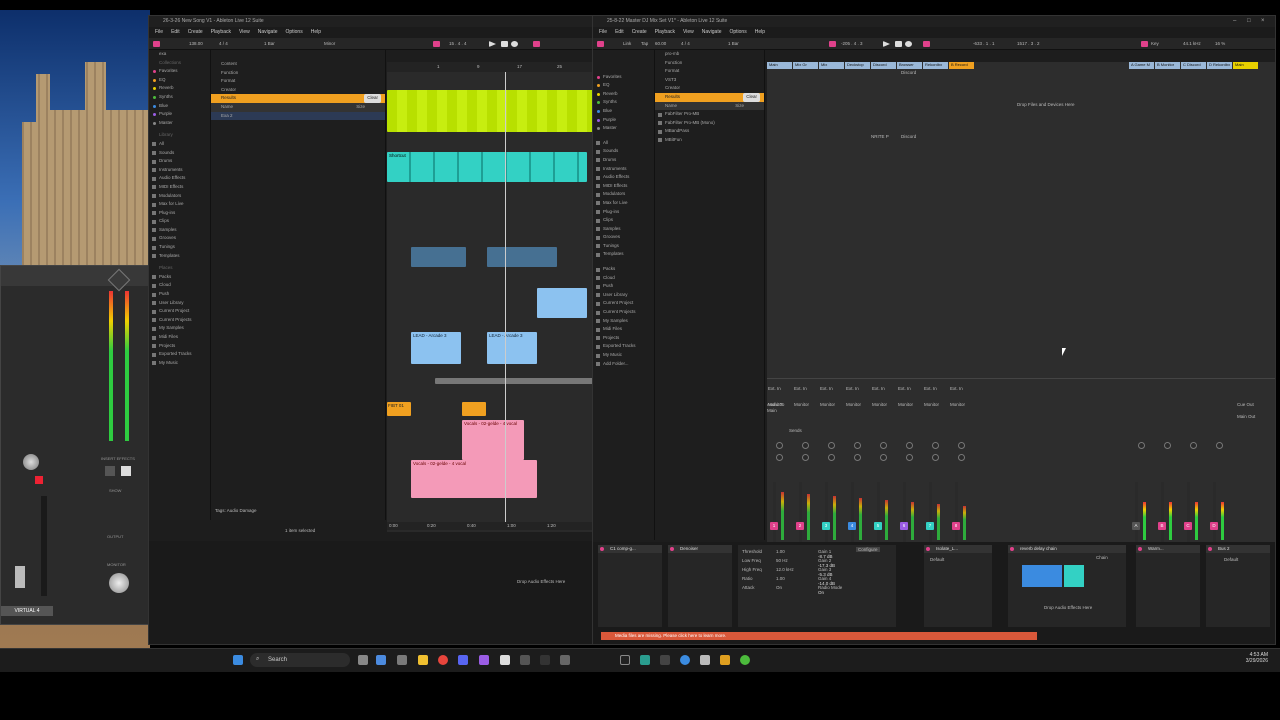  I want to click on clip-slot-discord-2: Discord, so click(908, 136).